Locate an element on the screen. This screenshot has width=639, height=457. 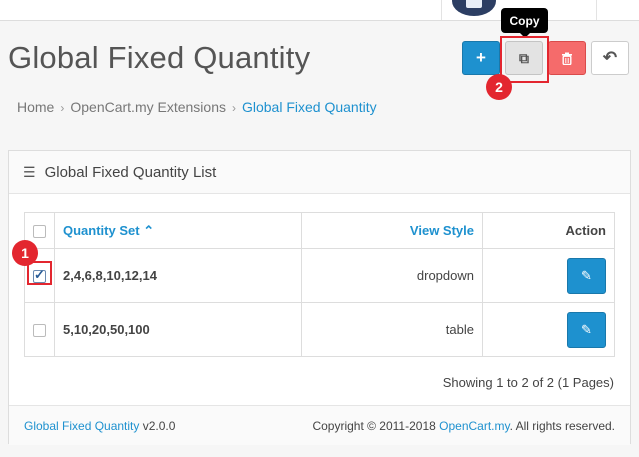
page-title: Global Fixed Quantity is located at coordinates (159, 57).